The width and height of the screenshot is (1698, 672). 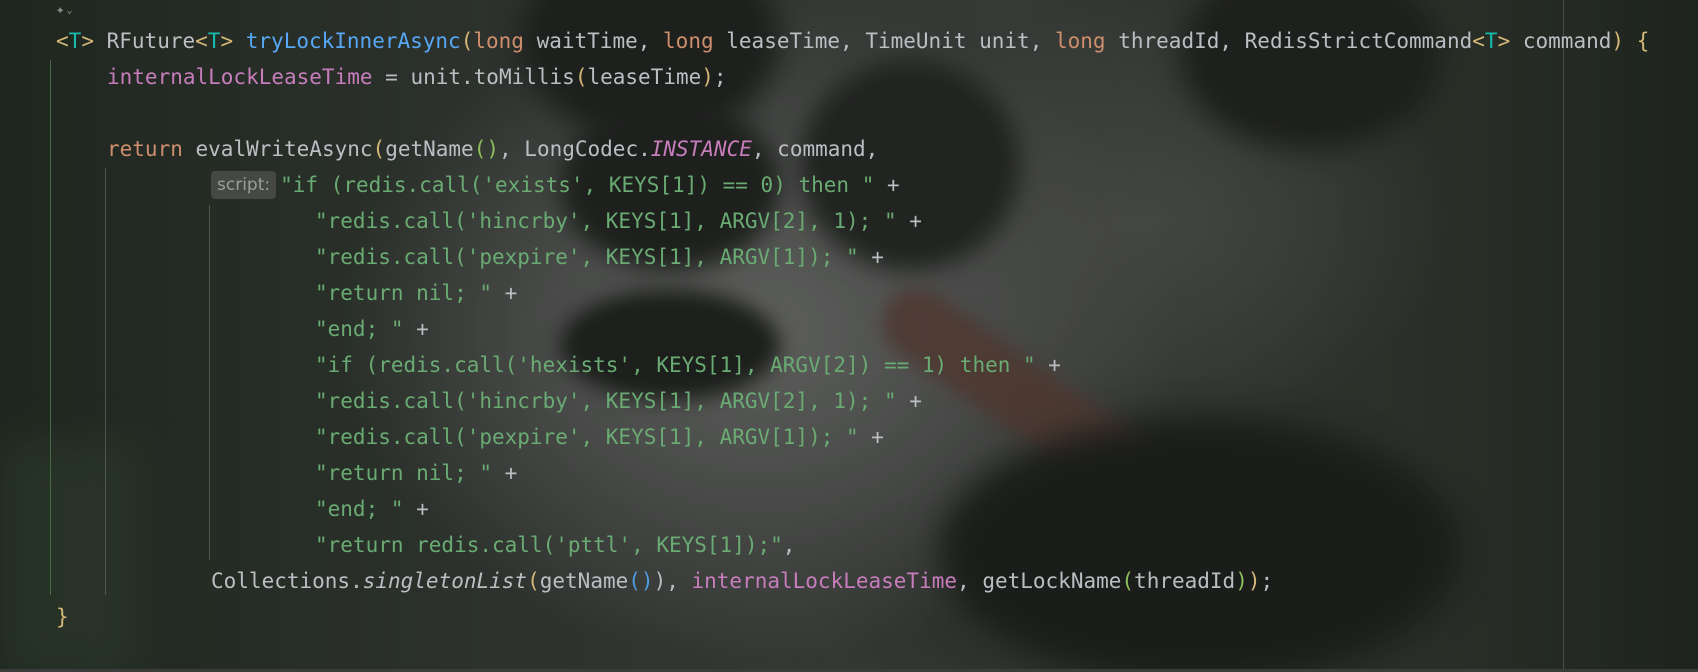 I want to click on method-name: tryLockInnerAsync, so click(x=353, y=41).